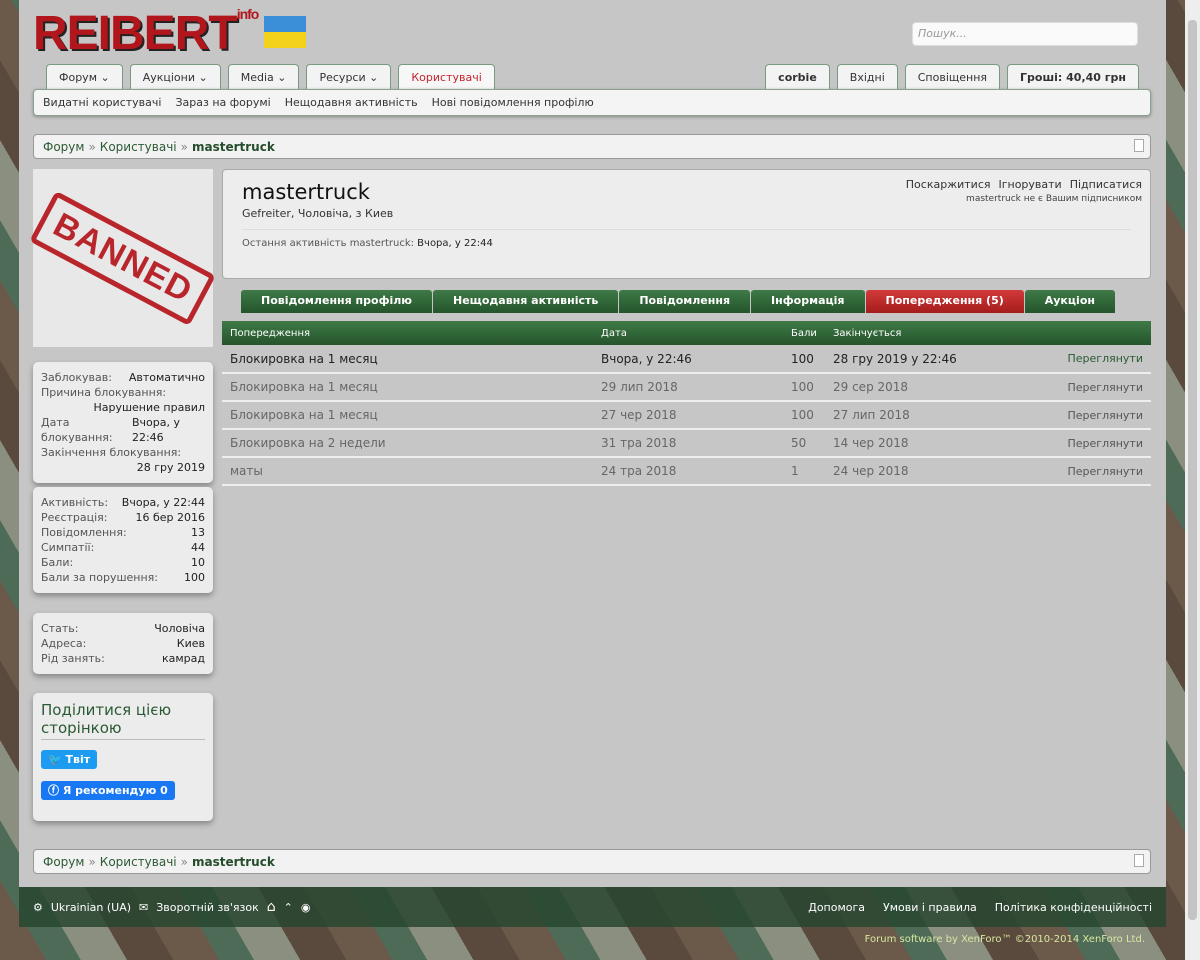 The height and width of the screenshot is (960, 1200). What do you see at coordinates (808, 301) in the screenshot?
I see `profile-tab: Інформація` at bounding box center [808, 301].